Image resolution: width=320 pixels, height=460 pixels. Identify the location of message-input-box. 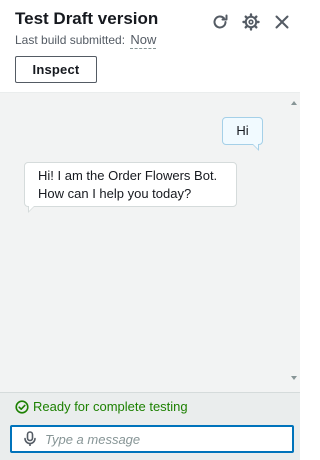
(152, 439).